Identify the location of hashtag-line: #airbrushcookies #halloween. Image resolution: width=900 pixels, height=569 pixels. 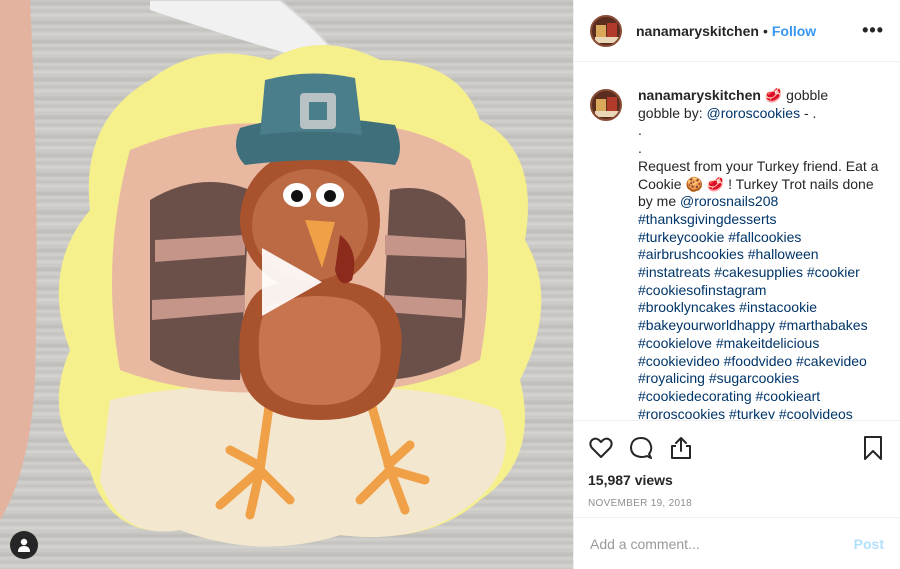
(761, 255).